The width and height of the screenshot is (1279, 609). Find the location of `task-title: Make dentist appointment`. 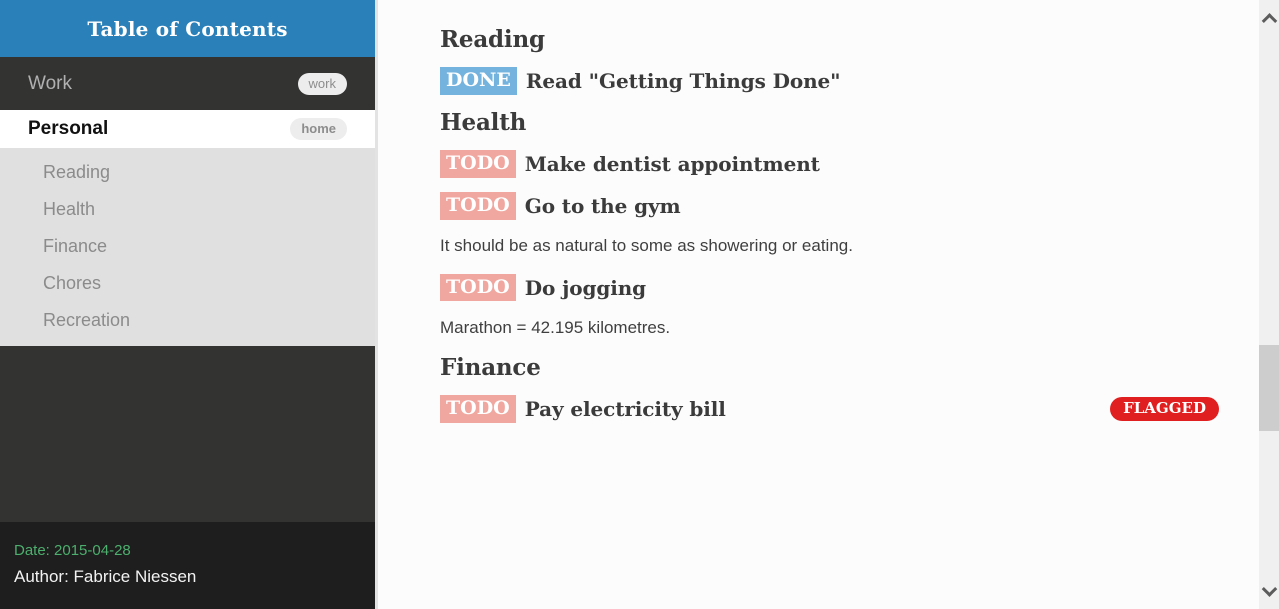

task-title: Make dentist appointment is located at coordinates (672, 164).